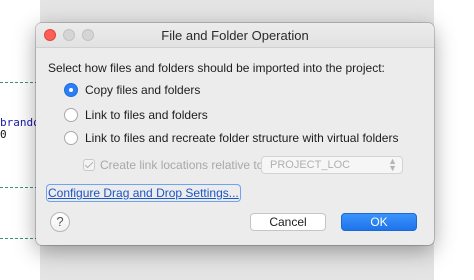  I want to click on radio-selected-icon, so click(71, 90).